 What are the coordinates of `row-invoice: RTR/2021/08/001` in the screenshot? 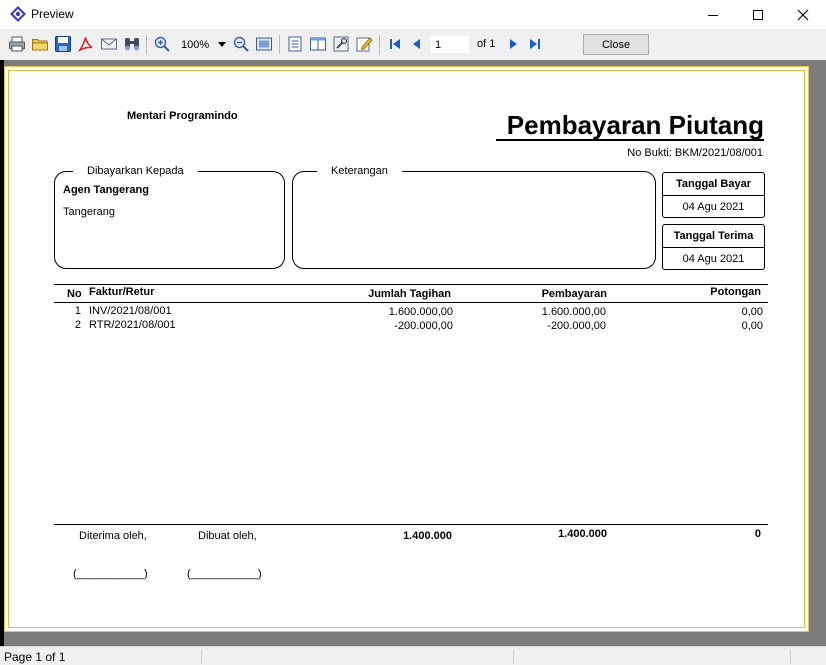 It's located at (132, 325).